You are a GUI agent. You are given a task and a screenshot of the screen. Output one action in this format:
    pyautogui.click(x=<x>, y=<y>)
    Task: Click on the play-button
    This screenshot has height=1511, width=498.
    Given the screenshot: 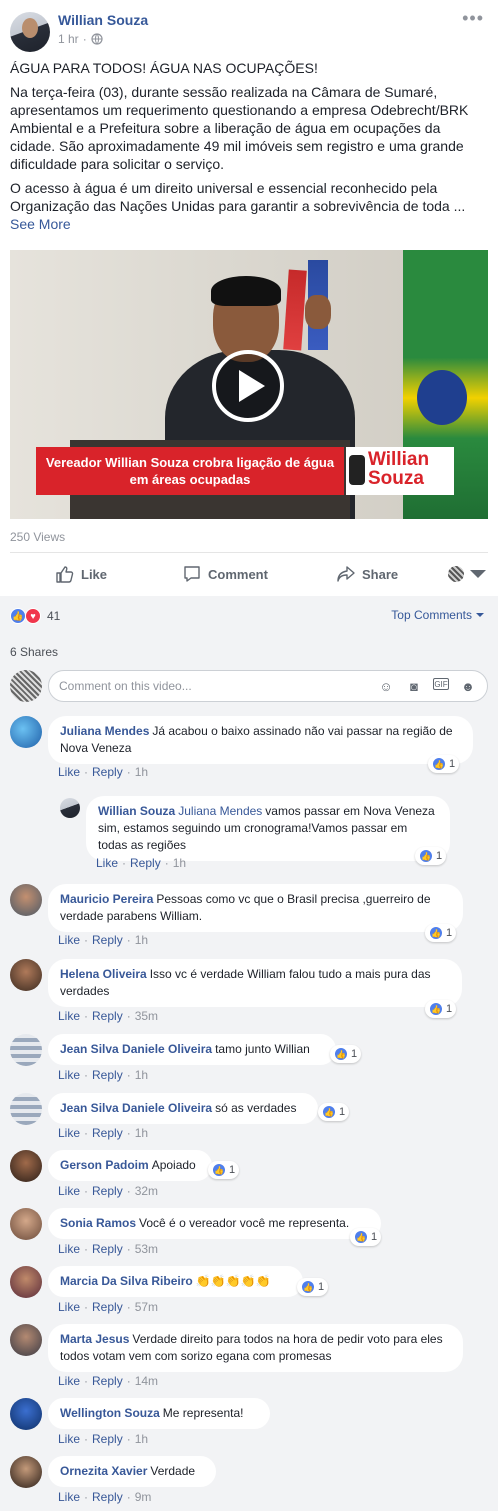 What is the action you would take?
    pyautogui.click(x=248, y=386)
    